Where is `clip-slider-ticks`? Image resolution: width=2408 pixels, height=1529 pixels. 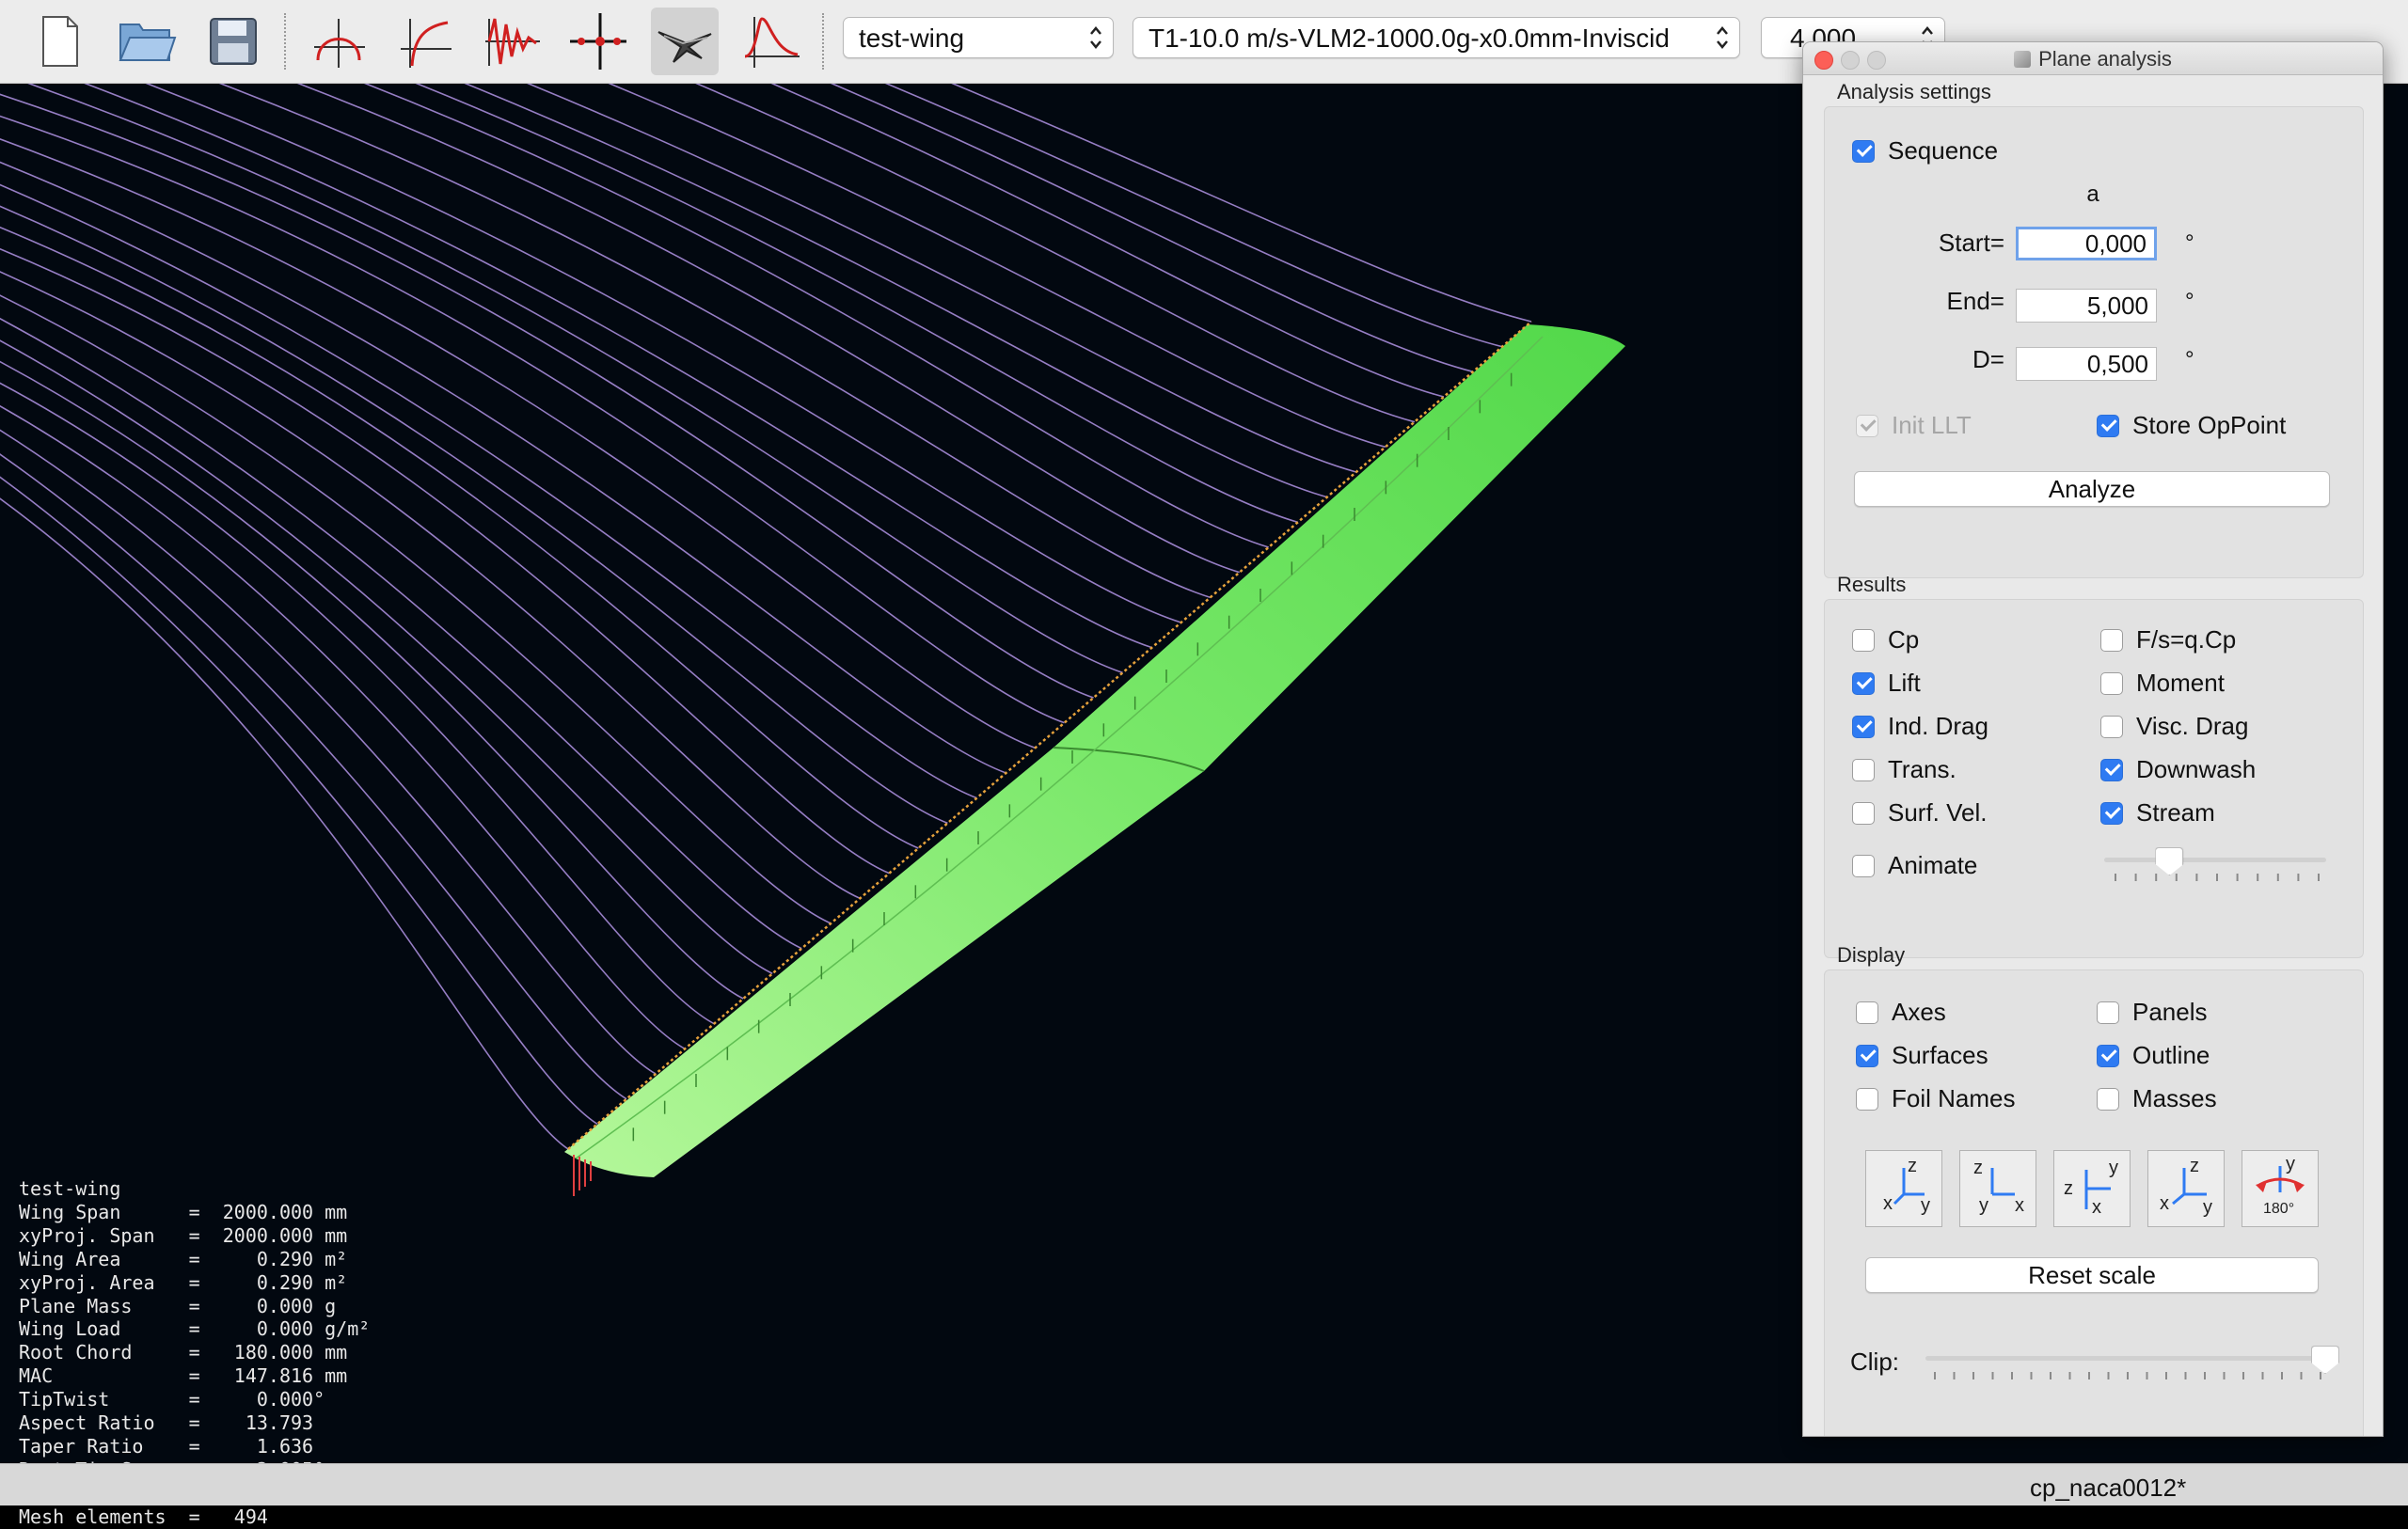
clip-slider-ticks is located at coordinates (2127, 1375).